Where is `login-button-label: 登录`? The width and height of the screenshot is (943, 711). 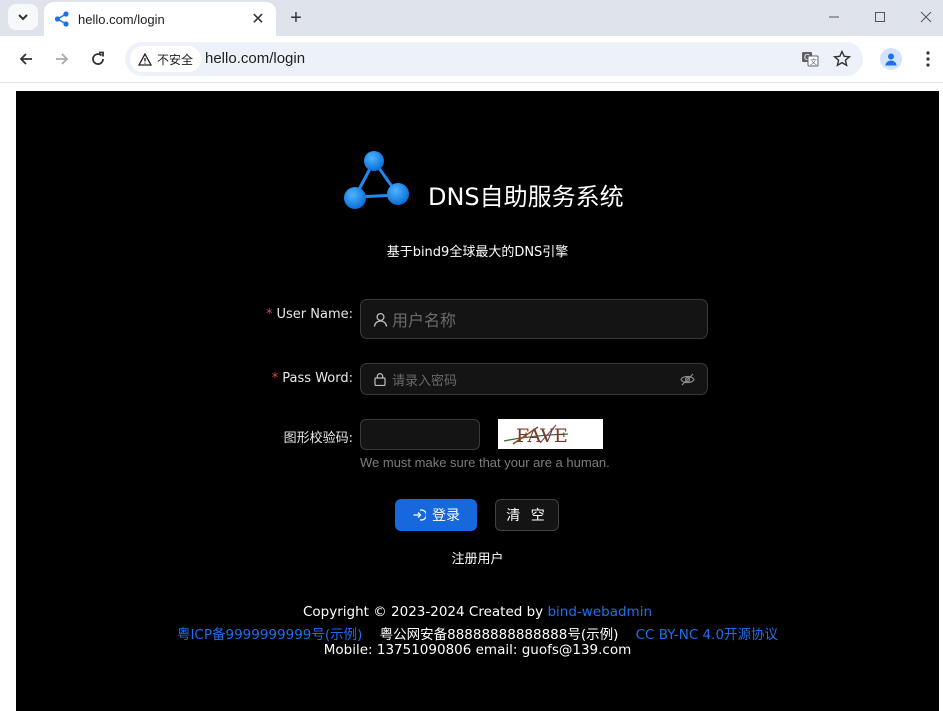
login-button-label: 登录 is located at coordinates (446, 516).